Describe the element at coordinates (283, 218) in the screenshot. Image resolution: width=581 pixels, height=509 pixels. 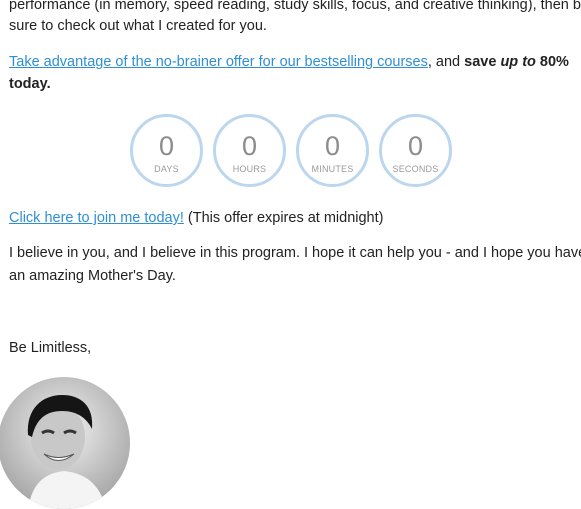
I see `join-note: (This offer expires at midnight)` at that location.